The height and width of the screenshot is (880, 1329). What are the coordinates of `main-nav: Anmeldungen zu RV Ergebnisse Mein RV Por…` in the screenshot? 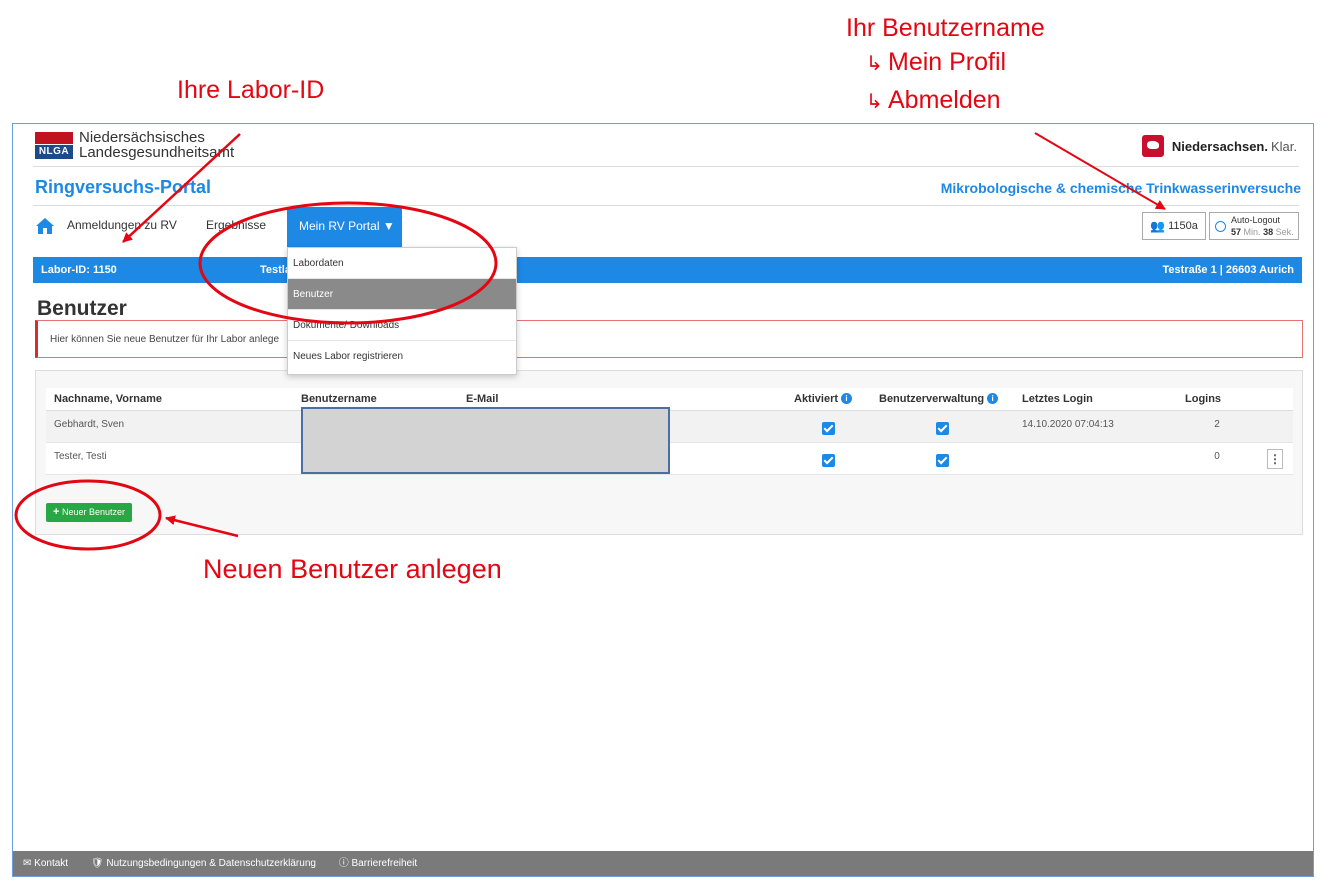 It's located at (663, 232).